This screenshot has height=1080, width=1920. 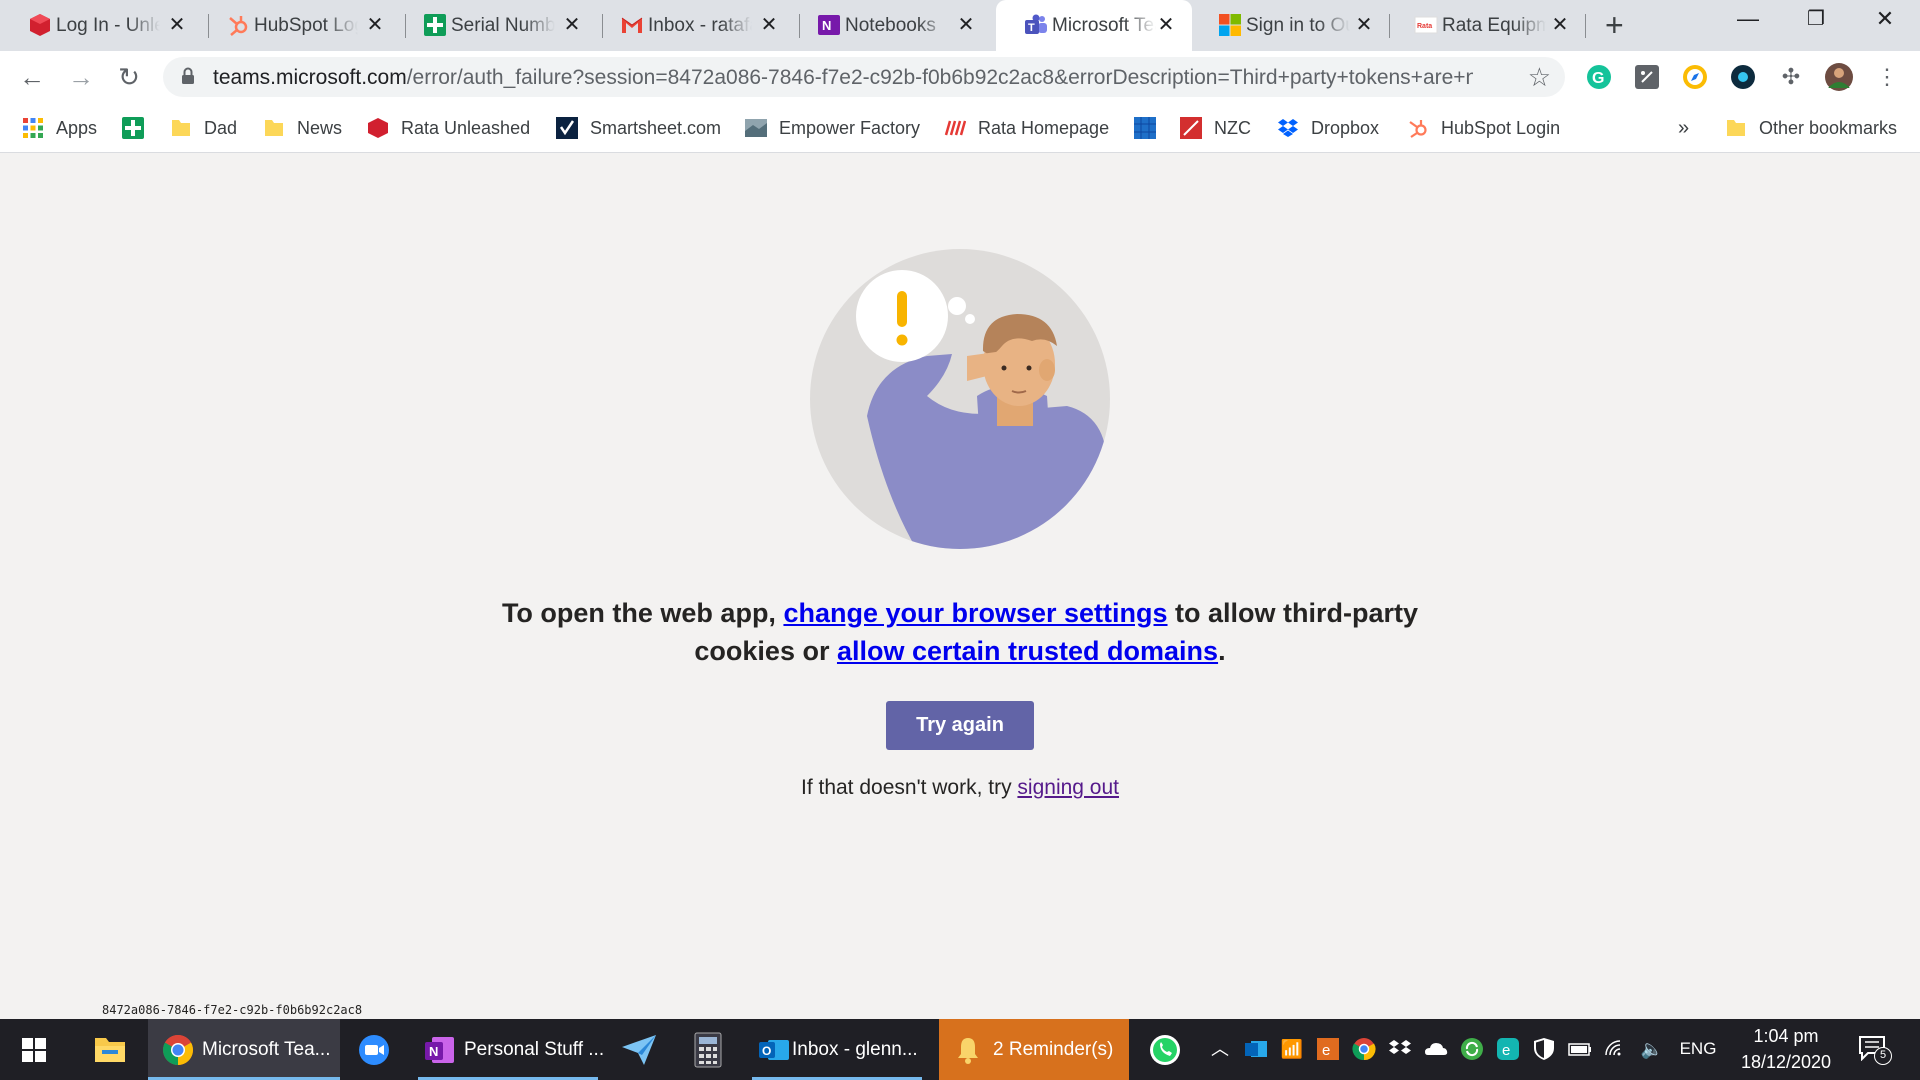 I want to click on green-sync-icon, so click(x=1472, y=1049).